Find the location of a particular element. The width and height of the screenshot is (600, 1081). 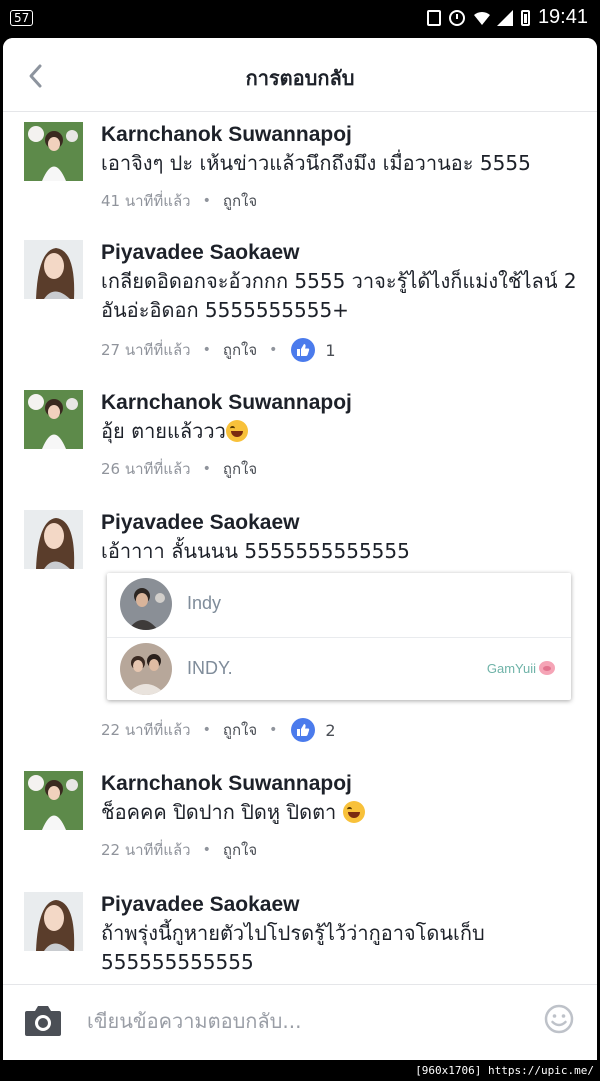

comment-meta: 41 นาทีที่แล้ว • ถูกใจ is located at coordinates (179, 201).